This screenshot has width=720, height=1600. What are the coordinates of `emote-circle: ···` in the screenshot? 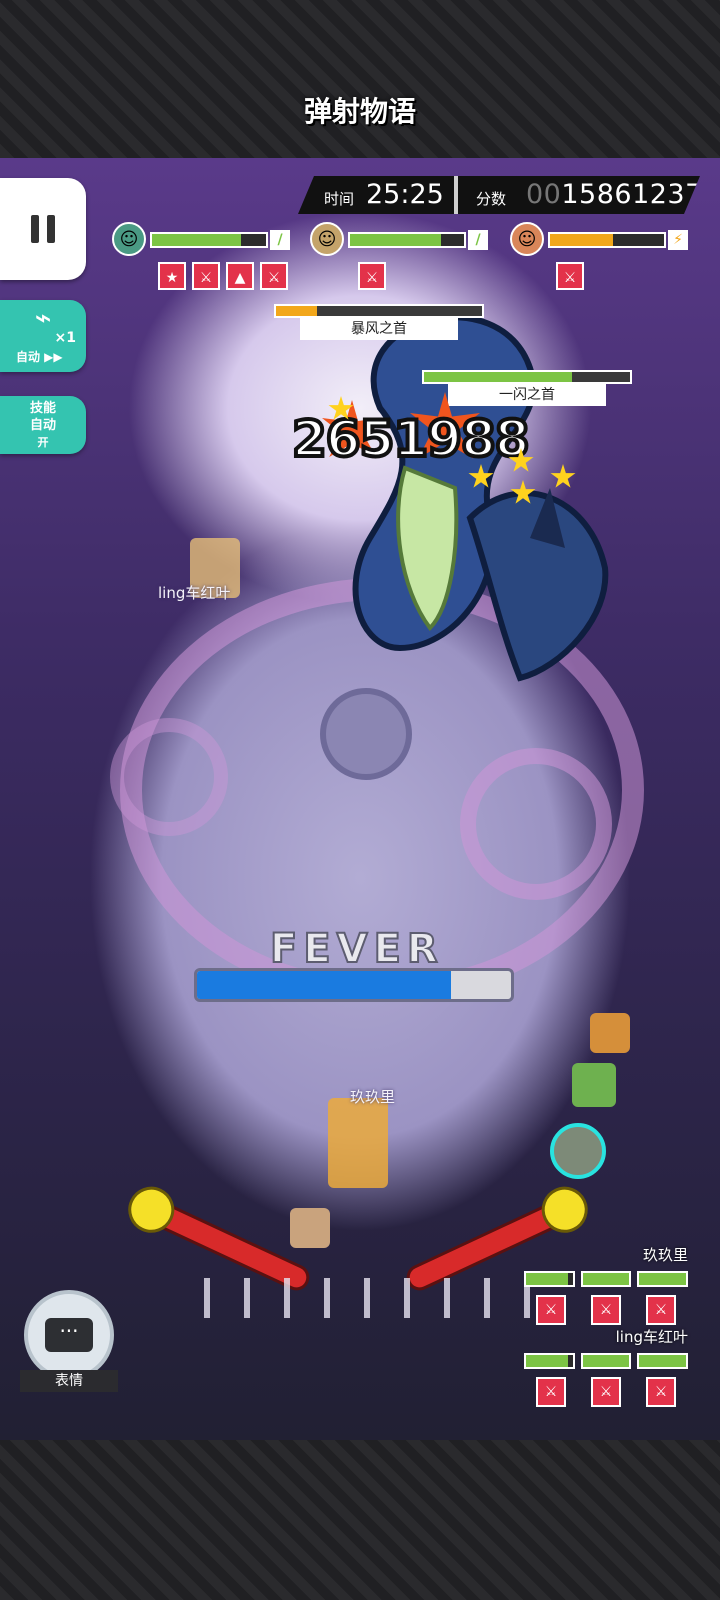 It's located at (69, 1335).